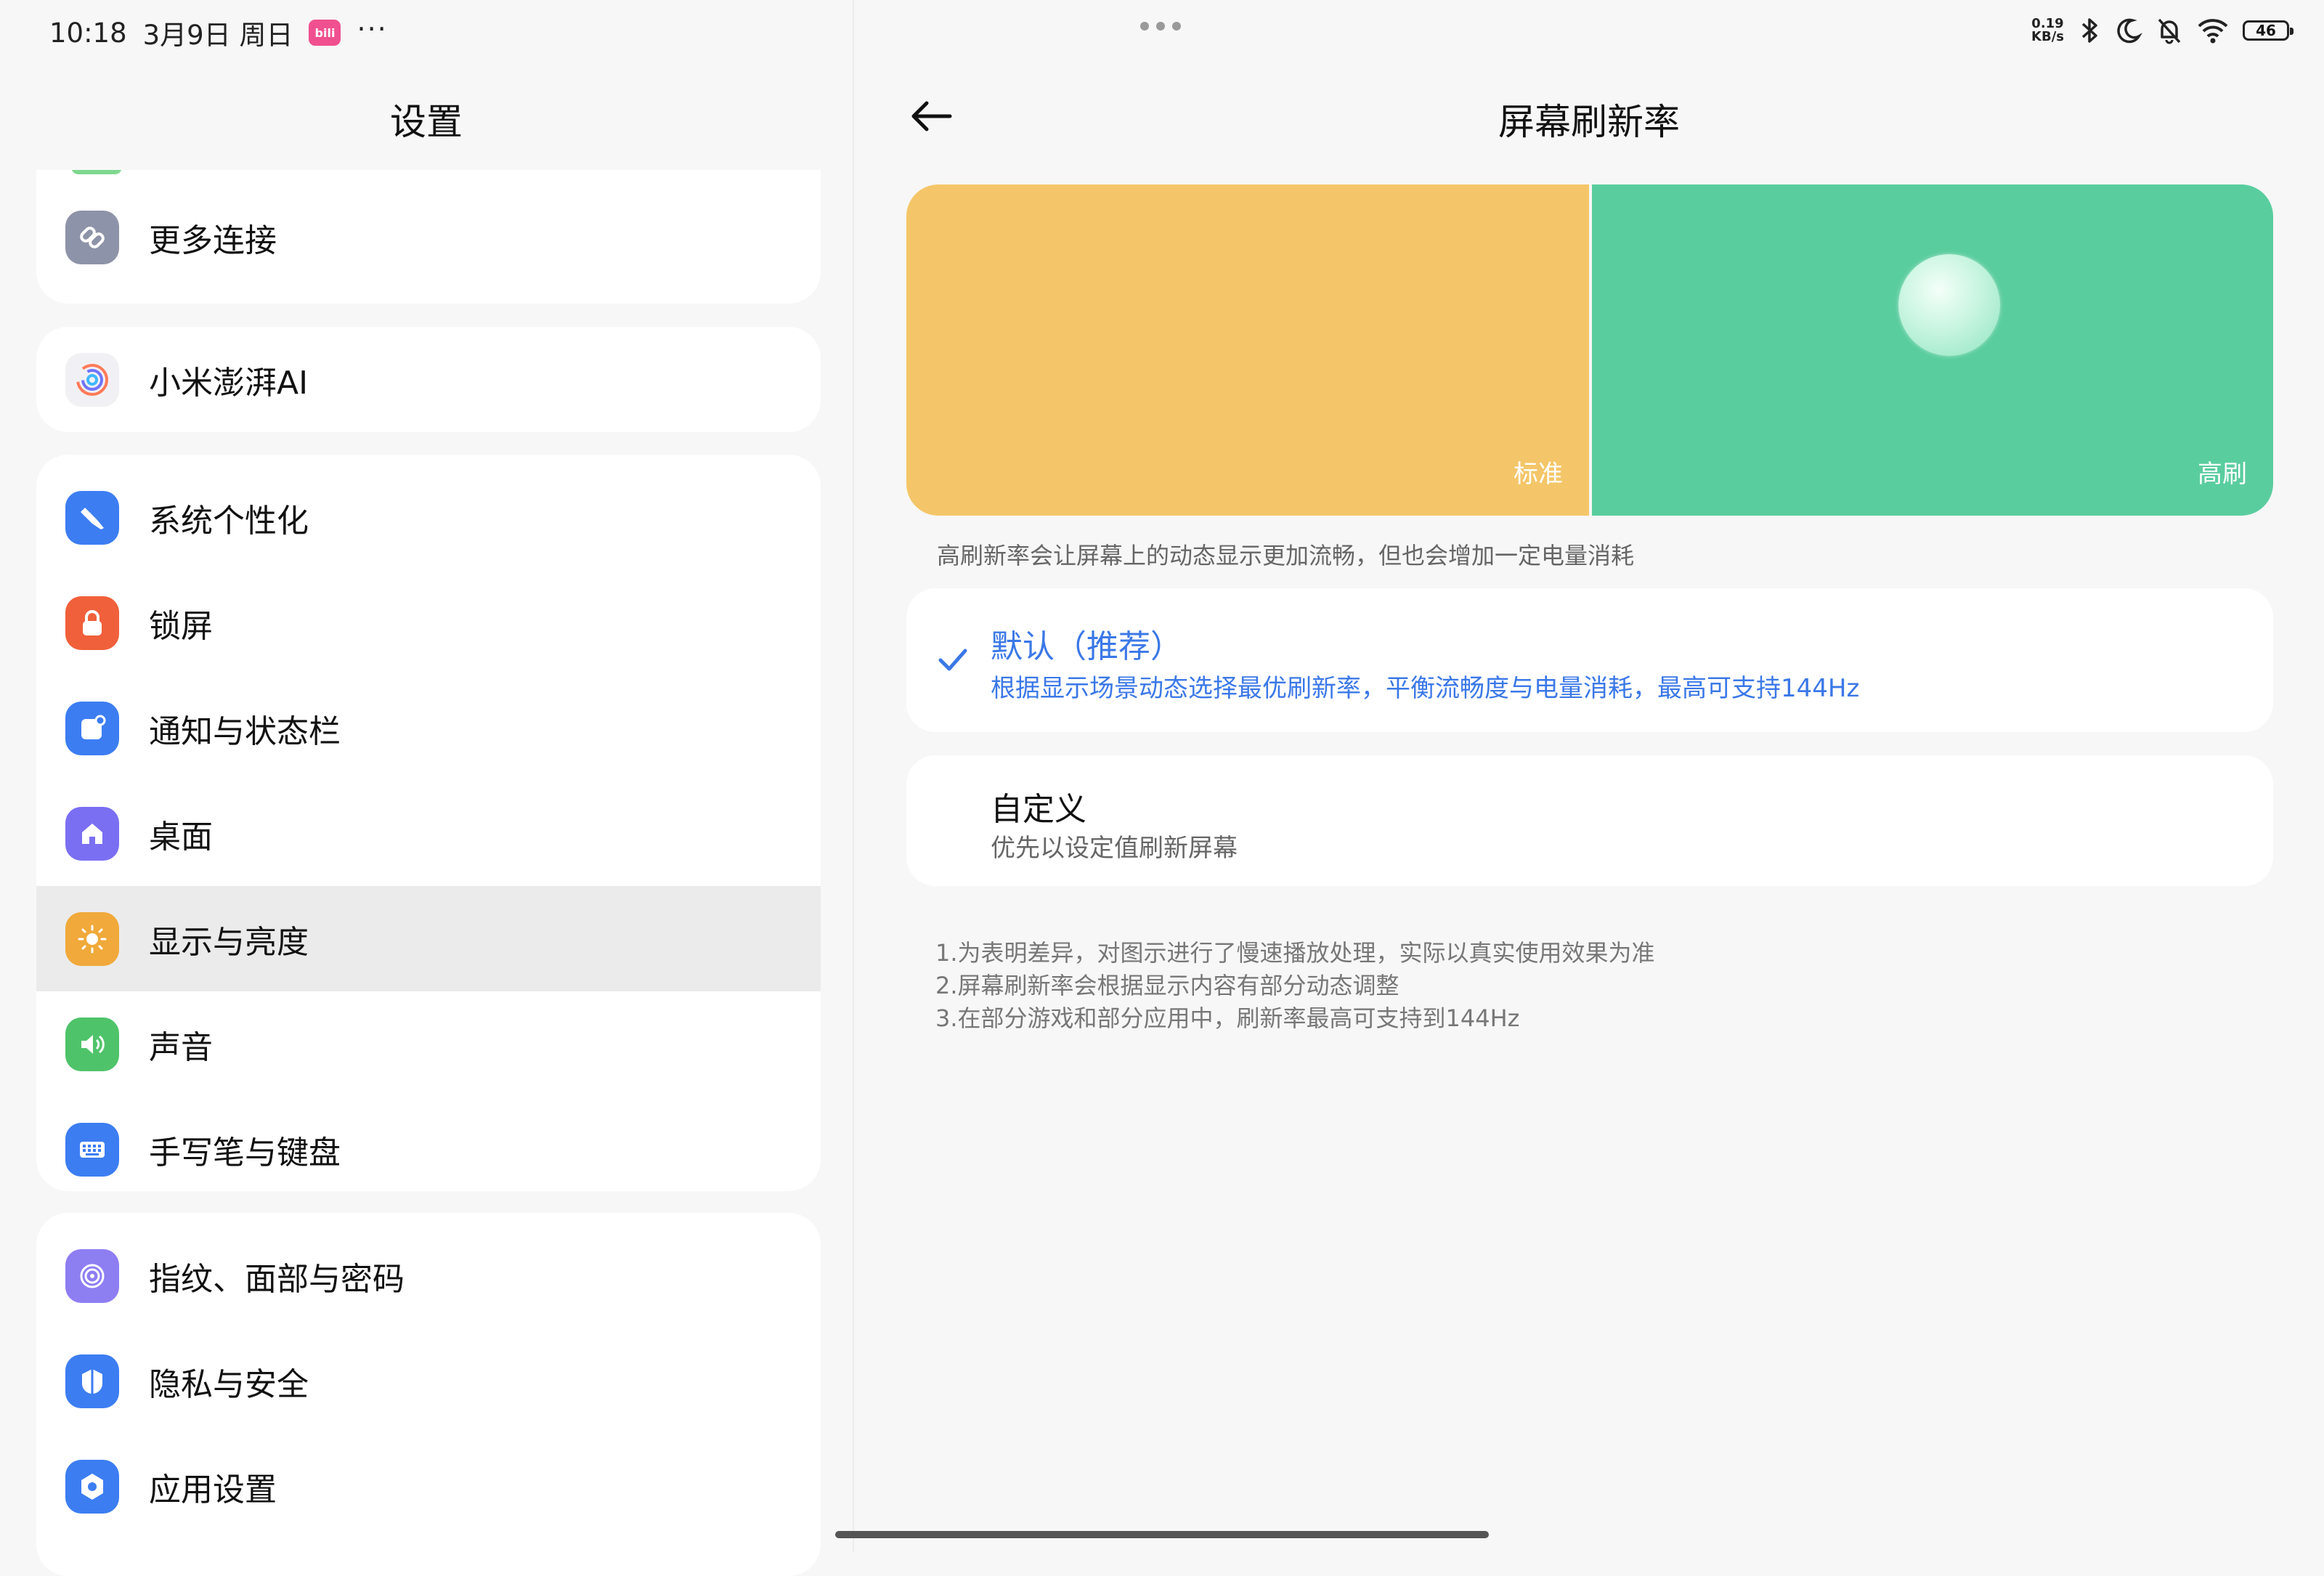 Image resolution: width=2324 pixels, height=1576 pixels. I want to click on moon-icon, so click(2129, 31).